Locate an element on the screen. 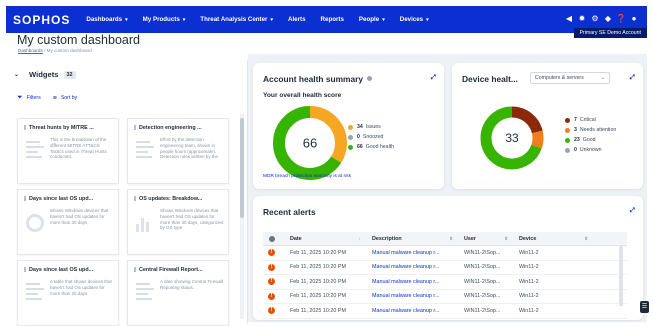 This screenshot has height=326, width=653. user-icon: ● is located at coordinates (634, 19).